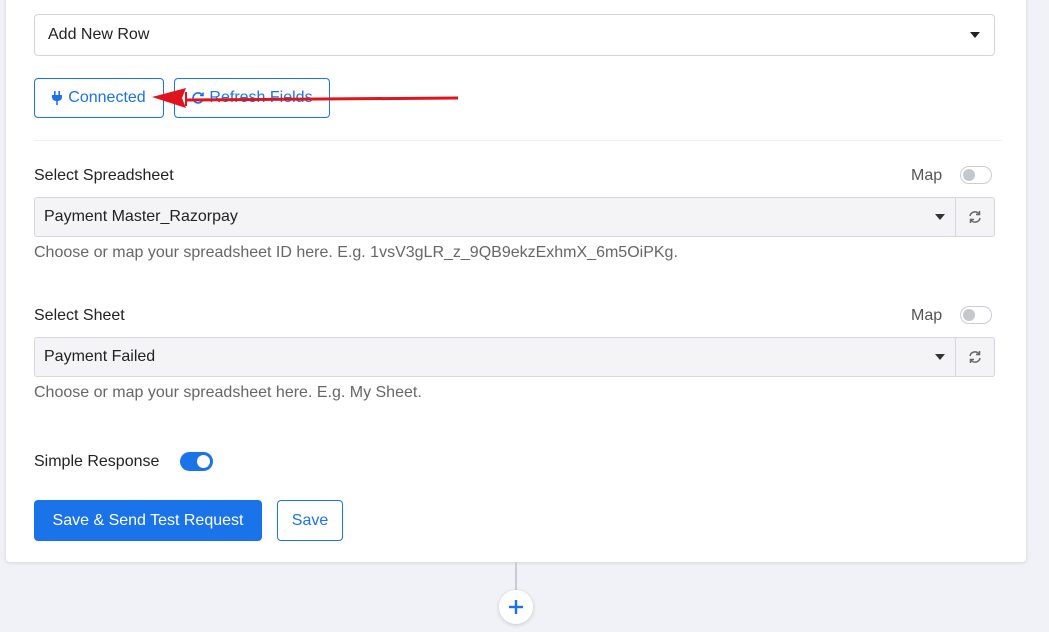 Image resolution: width=1049 pixels, height=632 pixels. What do you see at coordinates (310, 520) in the screenshot?
I see `save-button: Save` at bounding box center [310, 520].